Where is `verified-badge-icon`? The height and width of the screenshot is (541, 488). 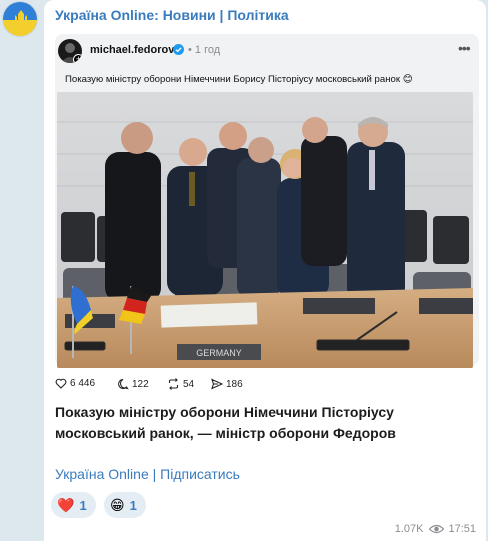 verified-badge-icon is located at coordinates (178, 49).